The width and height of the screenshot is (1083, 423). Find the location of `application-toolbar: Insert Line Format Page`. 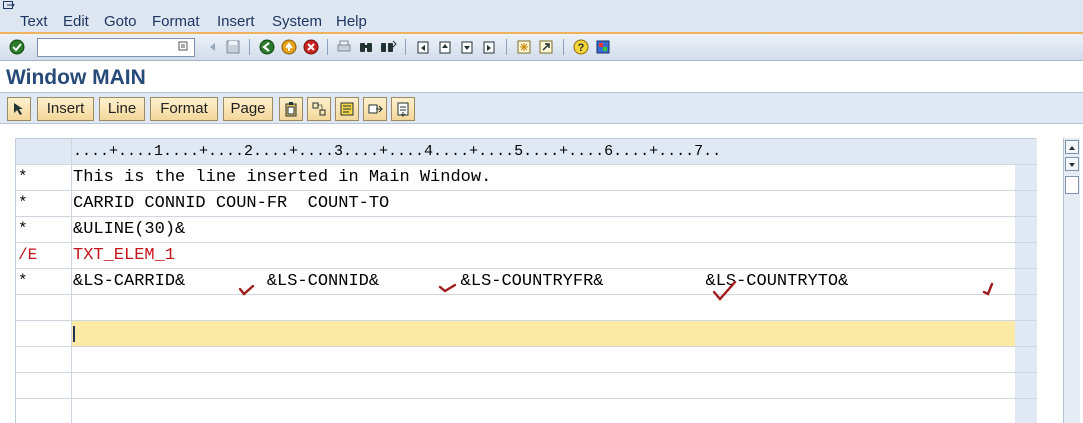

application-toolbar: Insert Line Format Page is located at coordinates (541, 108).